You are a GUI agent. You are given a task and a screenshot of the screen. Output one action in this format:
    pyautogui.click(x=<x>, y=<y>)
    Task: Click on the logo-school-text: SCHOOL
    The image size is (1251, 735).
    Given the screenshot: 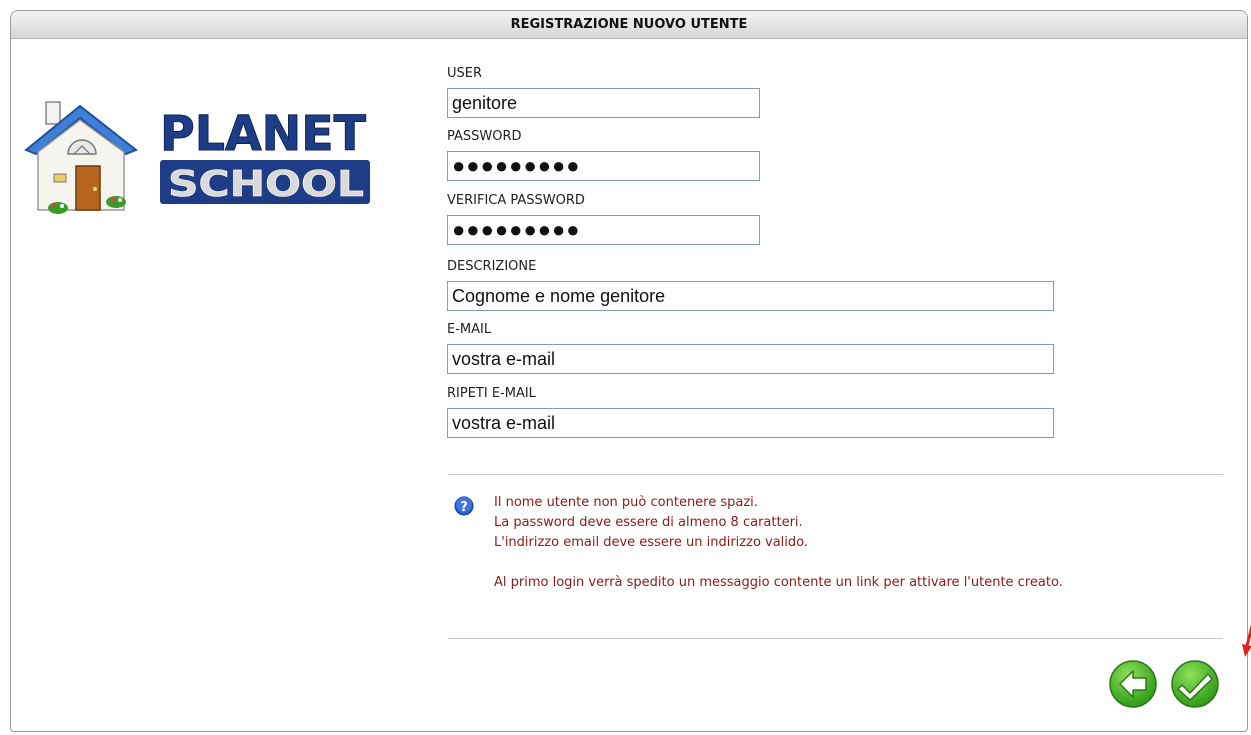 What is the action you would take?
    pyautogui.click(x=266, y=184)
    